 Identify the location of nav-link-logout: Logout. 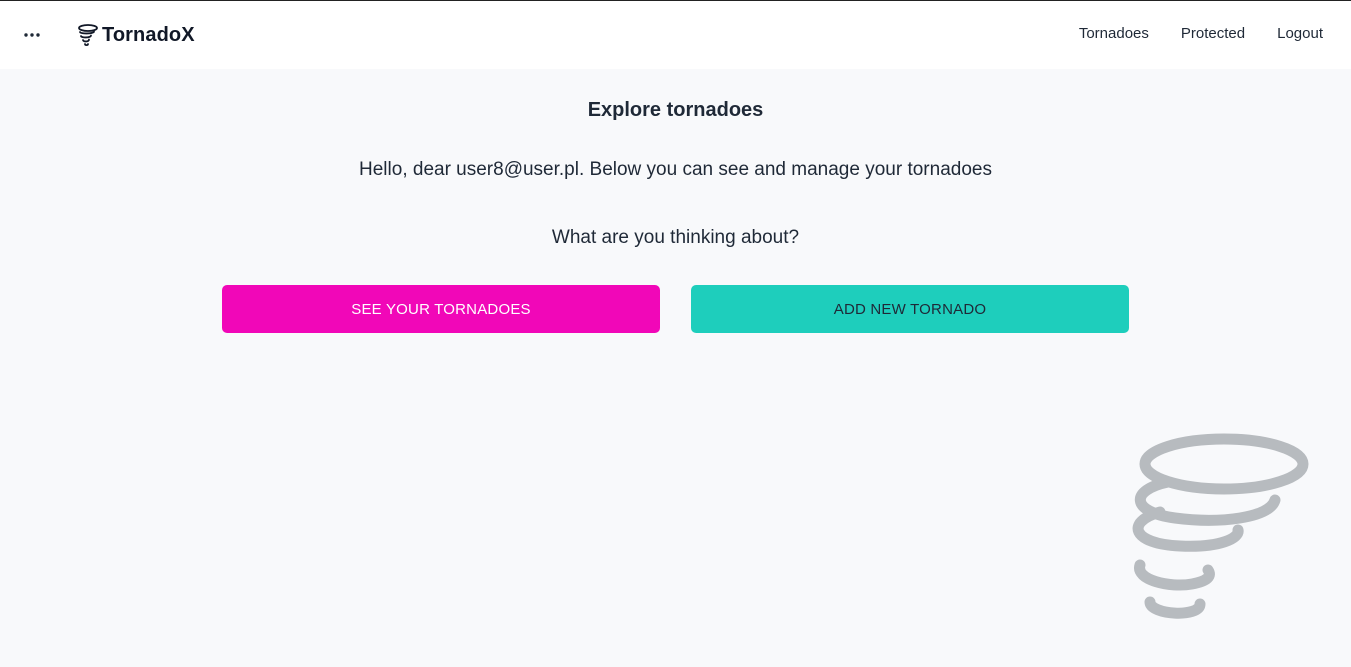
(1300, 33).